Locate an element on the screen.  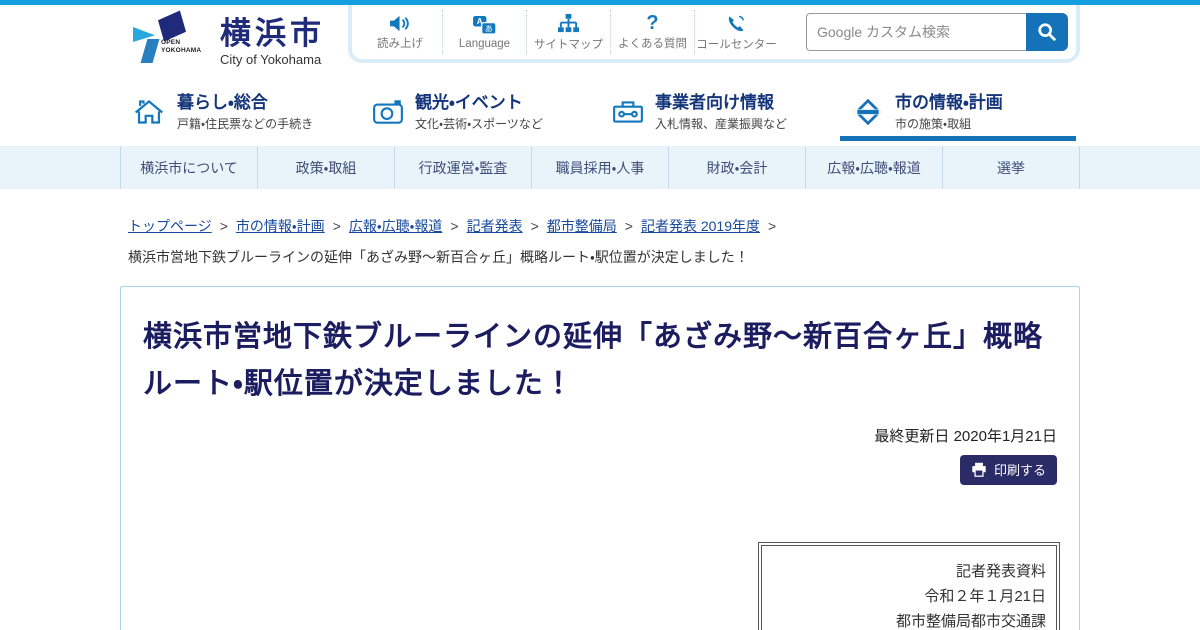
breadcrumb-link-bureau: 都市整備局 is located at coordinates (582, 226).